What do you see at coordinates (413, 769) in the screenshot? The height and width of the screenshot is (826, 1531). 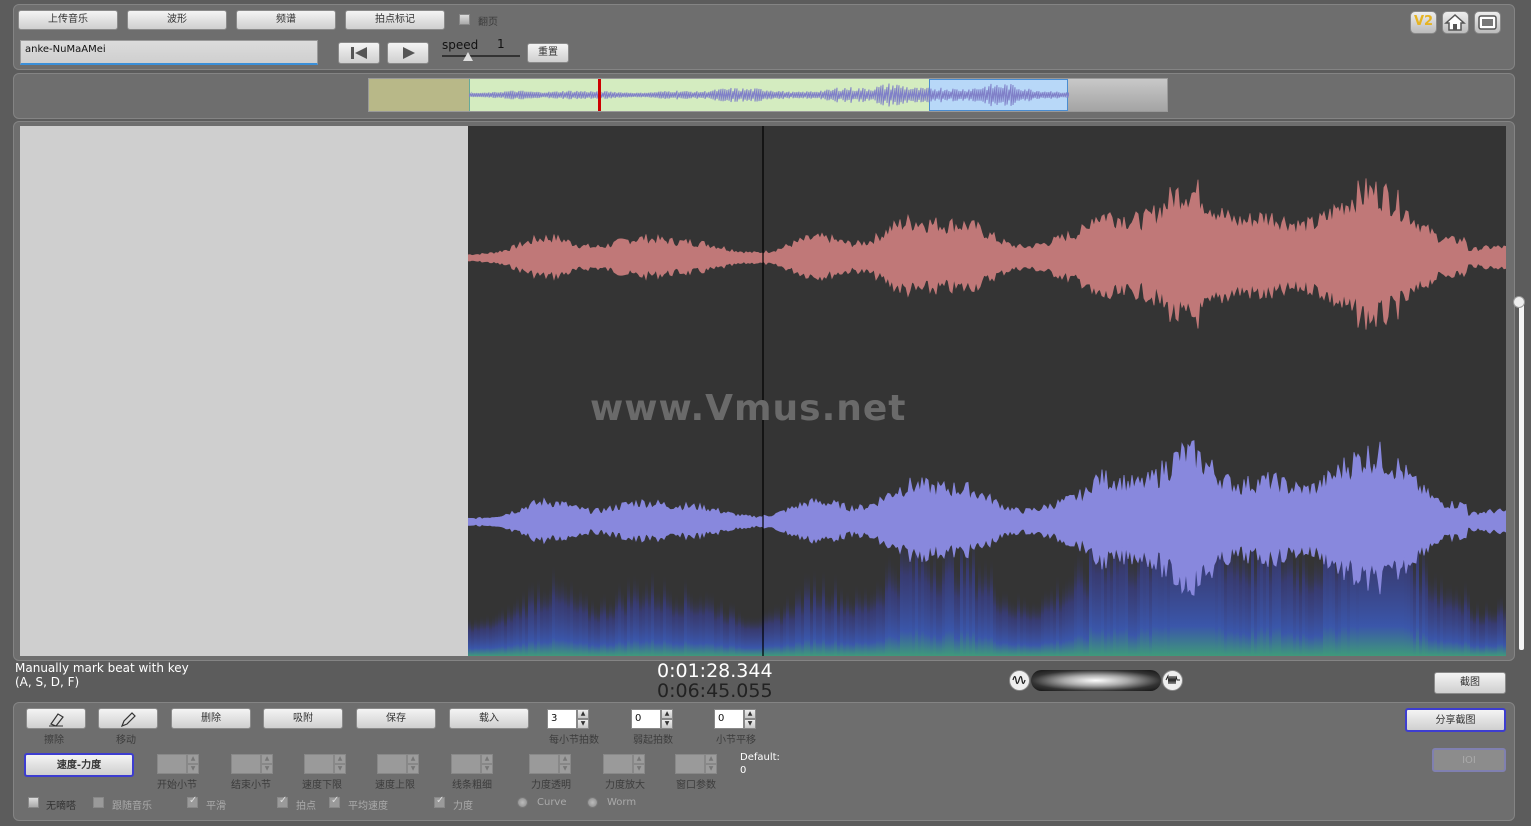 I see `tempo-upper-down: ▼` at bounding box center [413, 769].